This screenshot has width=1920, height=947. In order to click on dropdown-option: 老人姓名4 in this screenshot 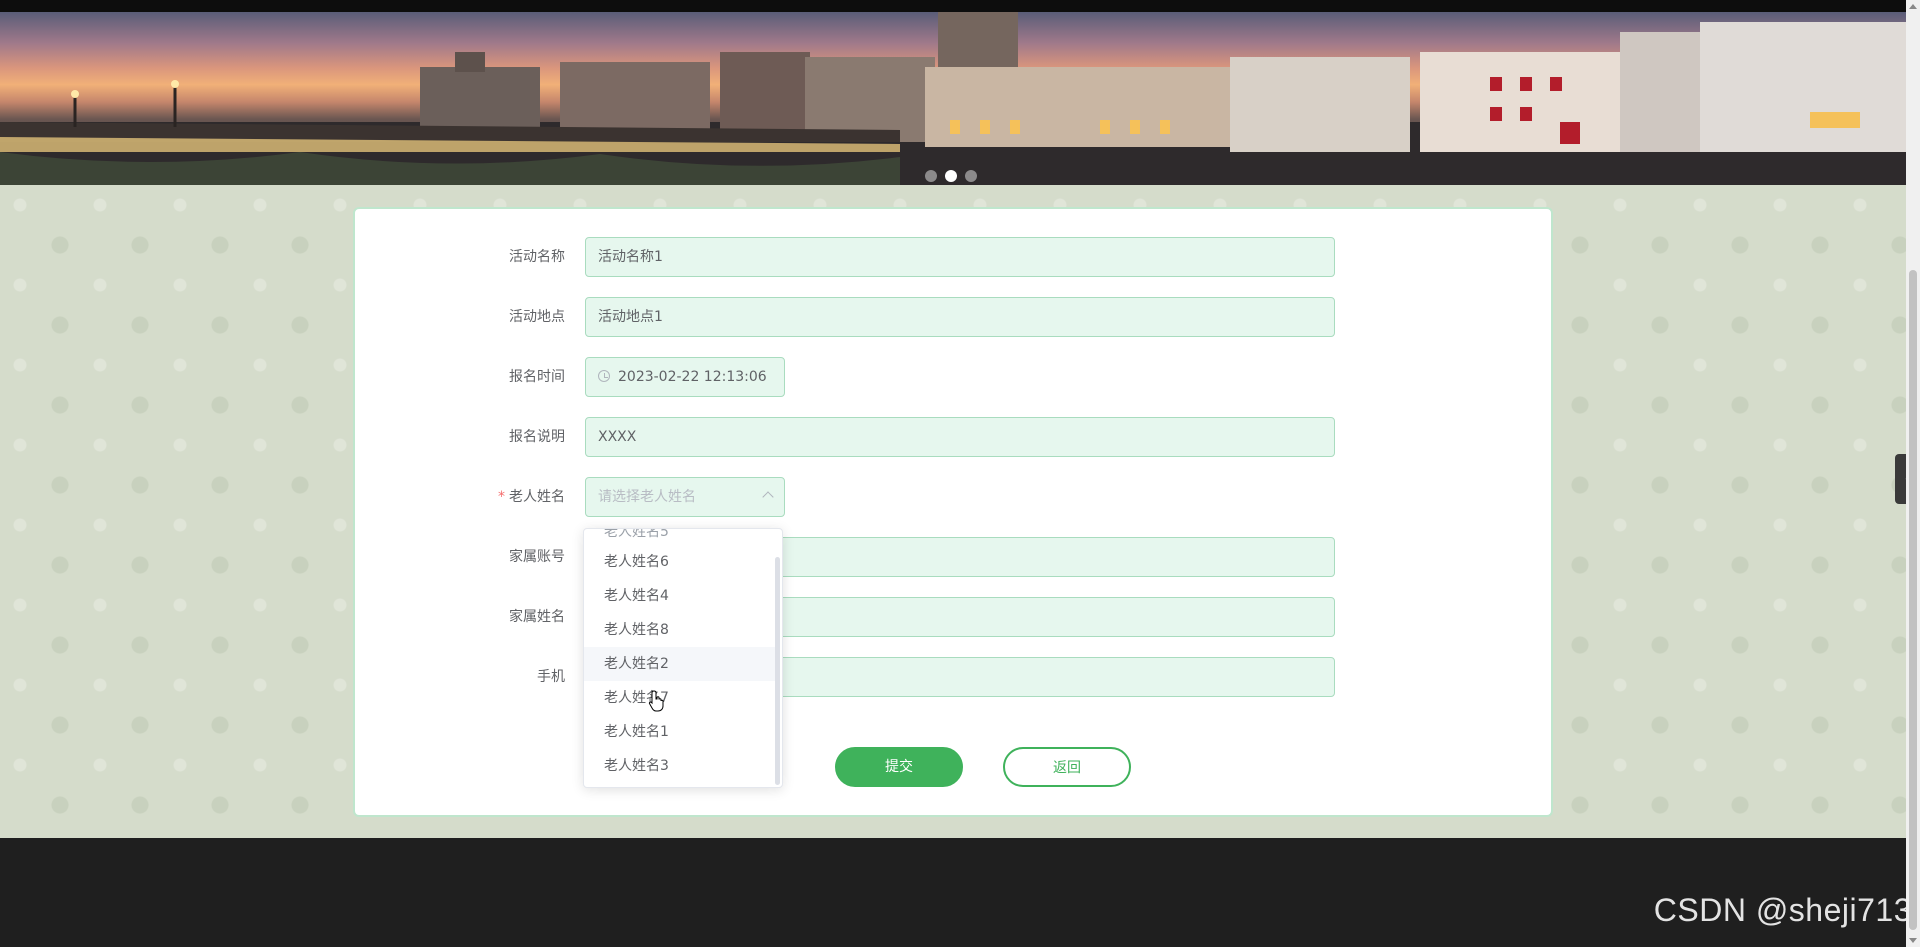, I will do `click(680, 596)`.